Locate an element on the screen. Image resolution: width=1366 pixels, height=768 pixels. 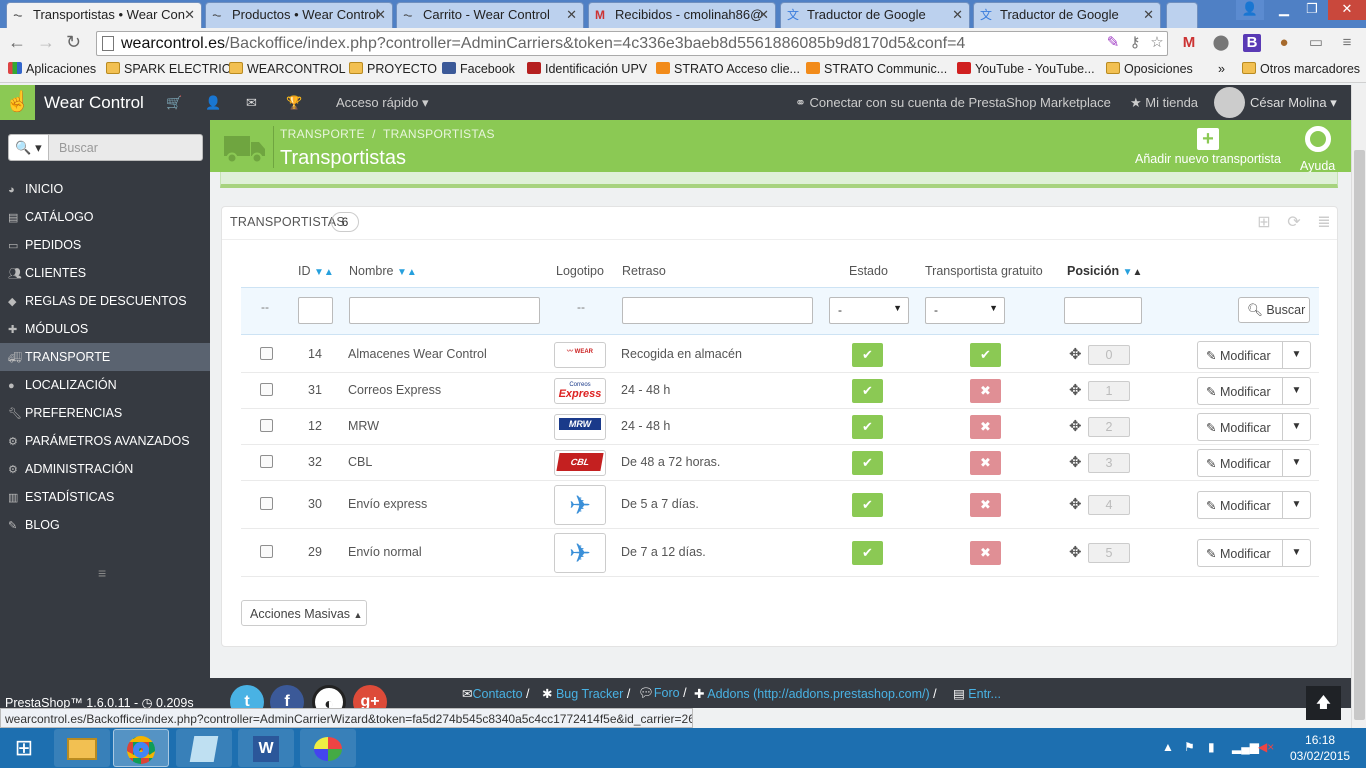
help-button: Ayuda is located at coordinates (1317, 149).